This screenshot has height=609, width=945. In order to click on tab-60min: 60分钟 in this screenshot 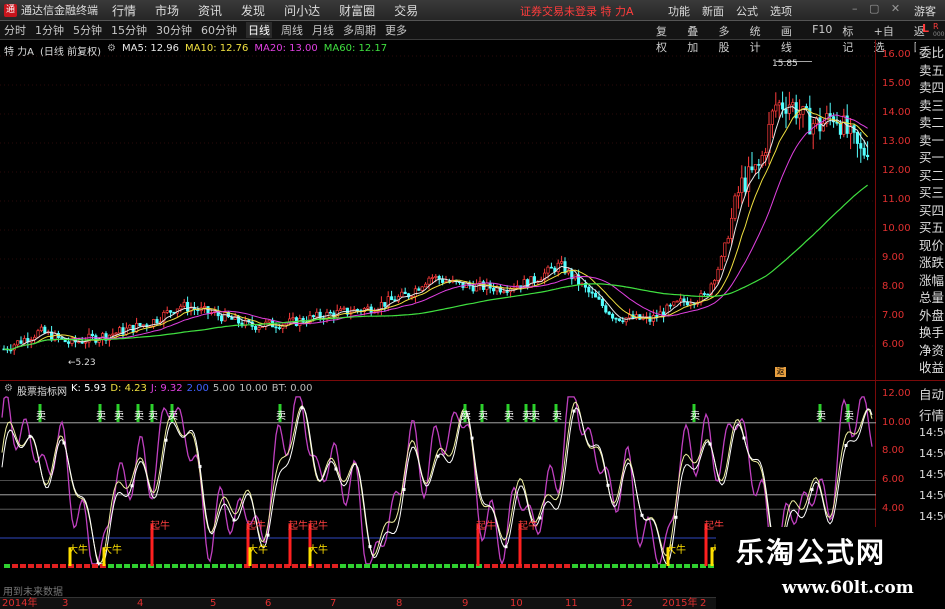, I will do `click(219, 30)`.